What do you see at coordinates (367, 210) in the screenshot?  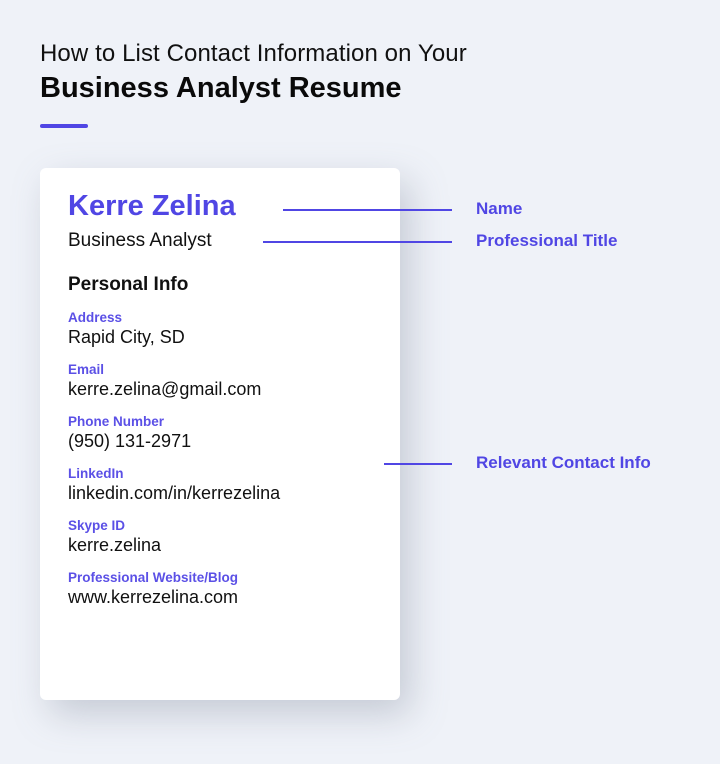 I see `connector-line-name` at bounding box center [367, 210].